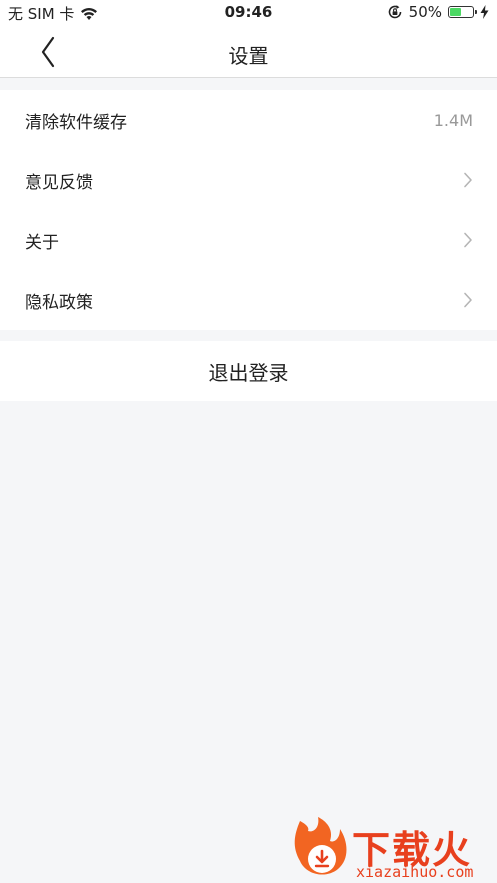 Image resolution: width=497 pixels, height=883 pixels. I want to click on battery-percent: 50%, so click(425, 12).